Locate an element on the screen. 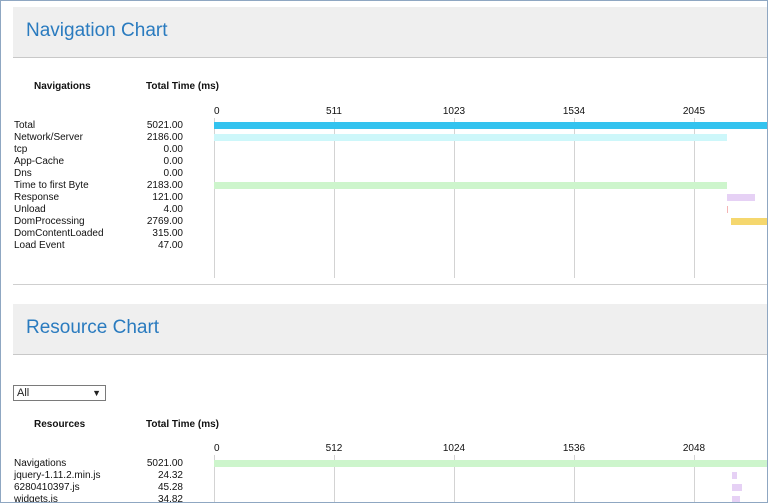 The width and height of the screenshot is (768, 503). nav-row-label: DomContentLoaded is located at coordinates (59, 233).